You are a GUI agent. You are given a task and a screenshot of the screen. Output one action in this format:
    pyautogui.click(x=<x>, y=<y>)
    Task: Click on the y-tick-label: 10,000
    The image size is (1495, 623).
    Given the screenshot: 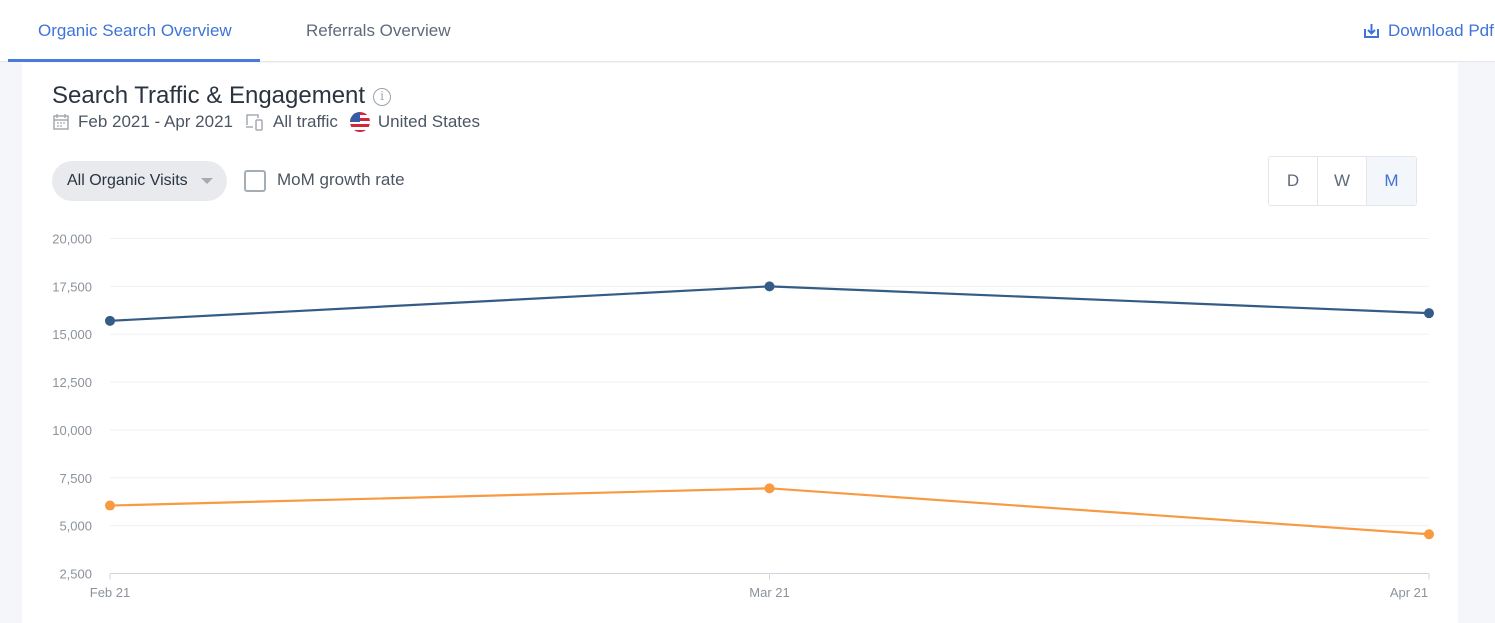 What is the action you would take?
    pyautogui.click(x=72, y=430)
    